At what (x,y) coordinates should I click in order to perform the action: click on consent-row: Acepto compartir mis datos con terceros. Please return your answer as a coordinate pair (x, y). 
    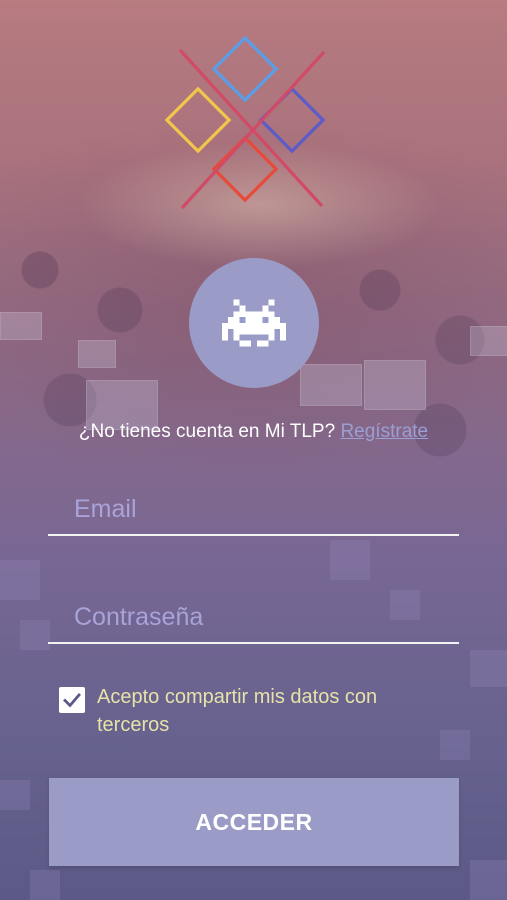
    Looking at the image, I should click on (249, 711).